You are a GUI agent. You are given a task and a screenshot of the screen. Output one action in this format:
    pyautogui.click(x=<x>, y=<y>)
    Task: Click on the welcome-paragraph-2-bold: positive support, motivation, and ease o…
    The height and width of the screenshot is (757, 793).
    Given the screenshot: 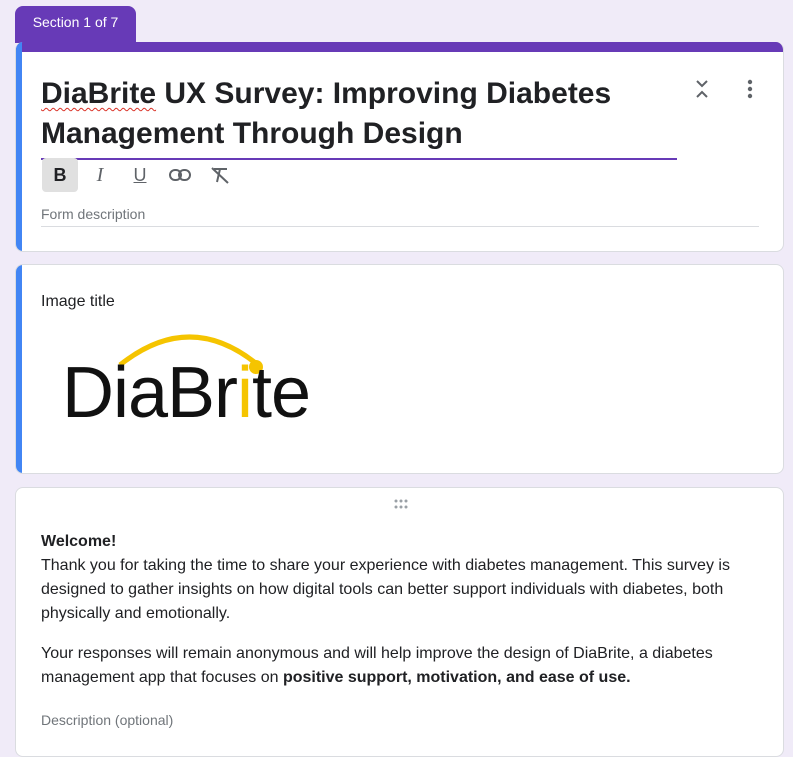 What is the action you would take?
    pyautogui.click(x=456, y=677)
    